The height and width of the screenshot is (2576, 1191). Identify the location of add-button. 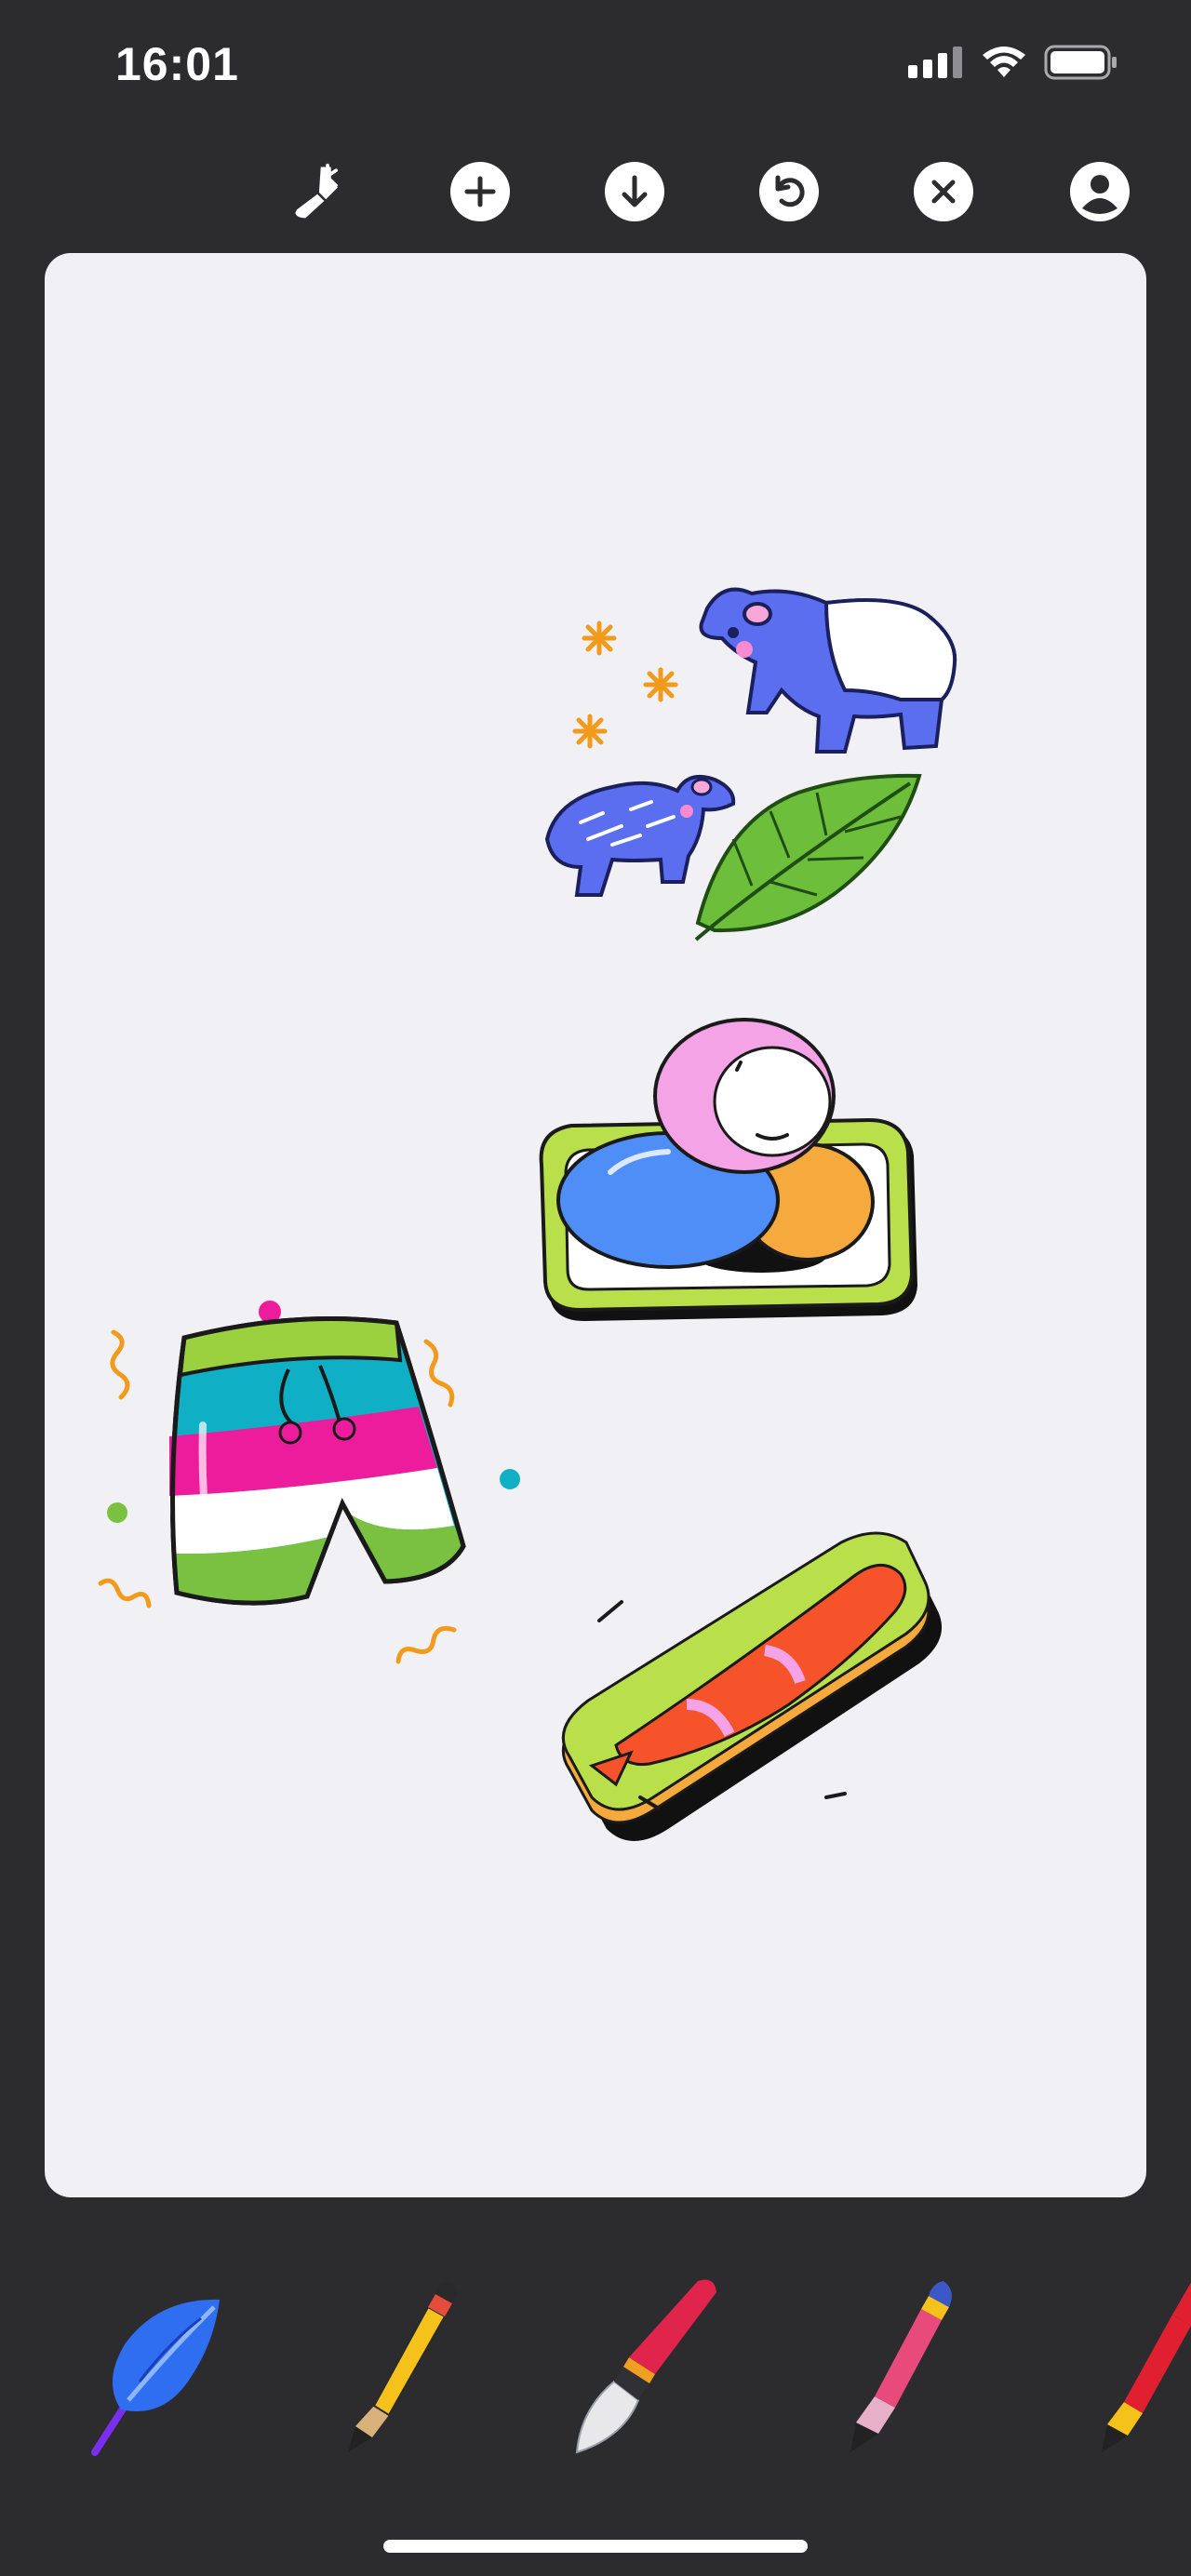
(480, 191).